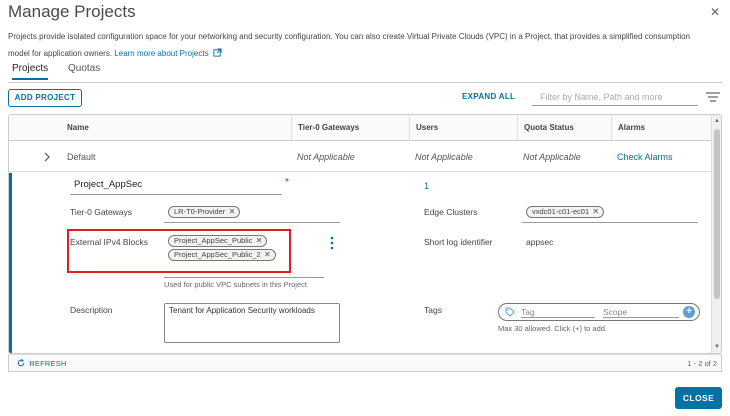 The height and width of the screenshot is (416, 730). What do you see at coordinates (558, 312) in the screenshot?
I see `tag-input` at bounding box center [558, 312].